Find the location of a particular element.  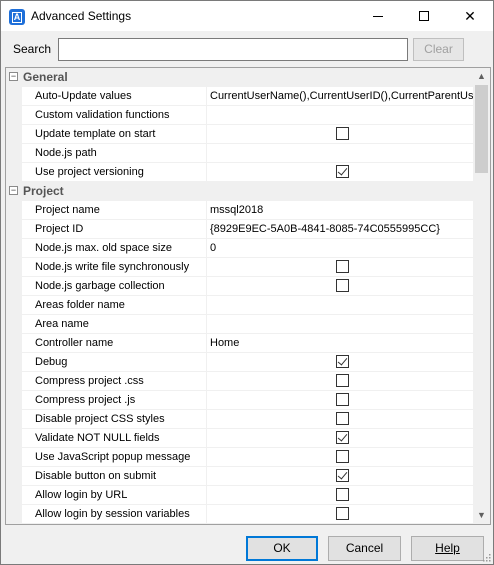

category-row: − General is located at coordinates (240, 77).